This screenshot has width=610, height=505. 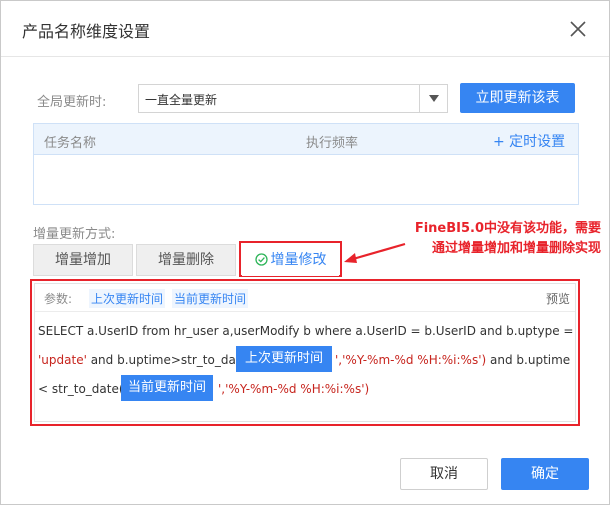 I want to click on tab-incremental-modify: 增量修改, so click(x=290, y=260).